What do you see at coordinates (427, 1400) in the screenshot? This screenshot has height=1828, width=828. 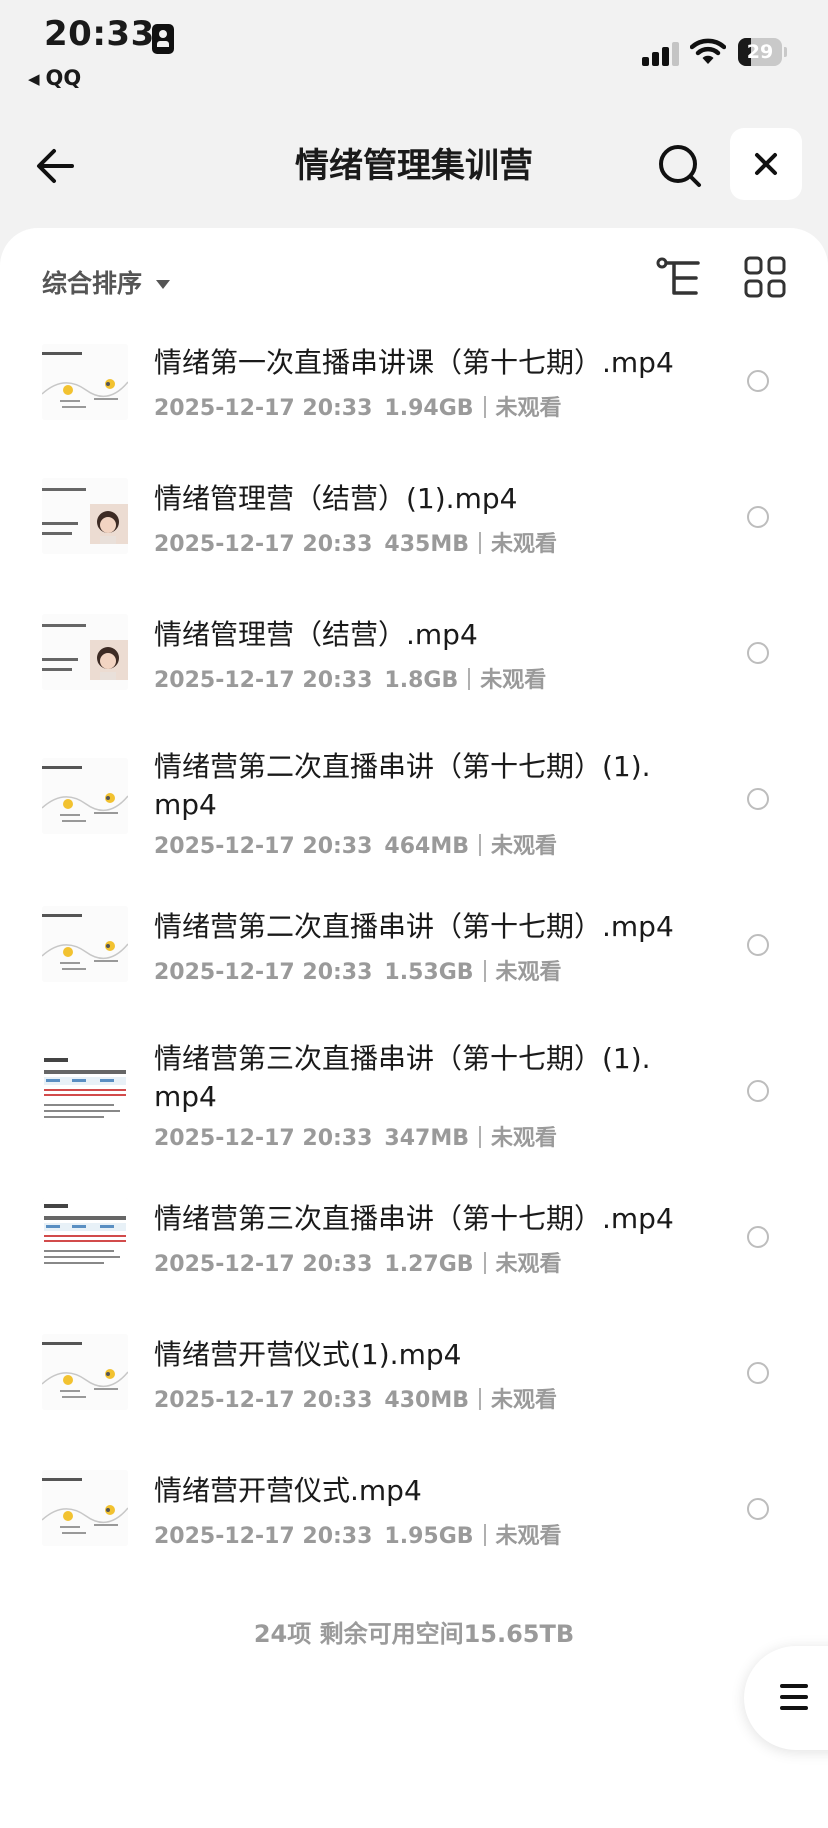 I see `file-size: 430MB` at bounding box center [427, 1400].